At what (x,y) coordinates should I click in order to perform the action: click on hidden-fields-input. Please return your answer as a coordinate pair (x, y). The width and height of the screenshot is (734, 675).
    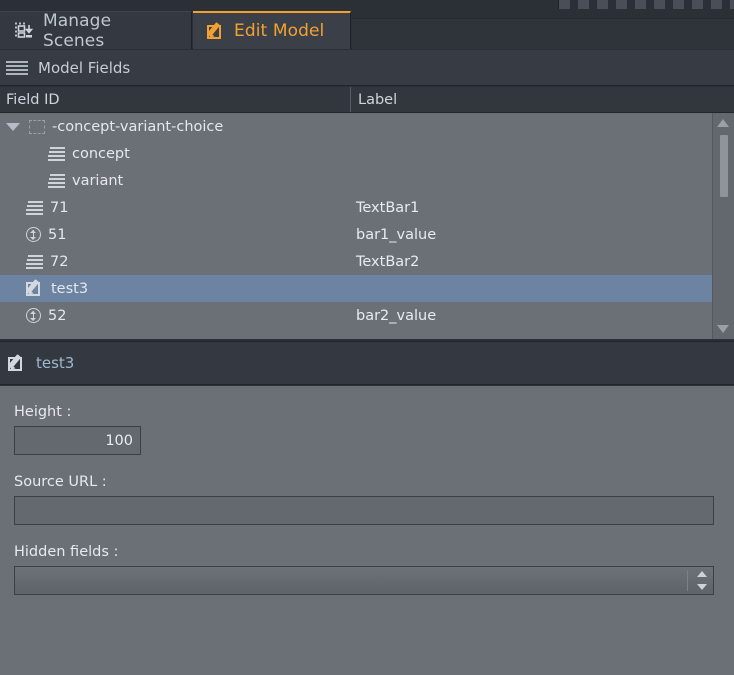
    Looking at the image, I should click on (364, 580).